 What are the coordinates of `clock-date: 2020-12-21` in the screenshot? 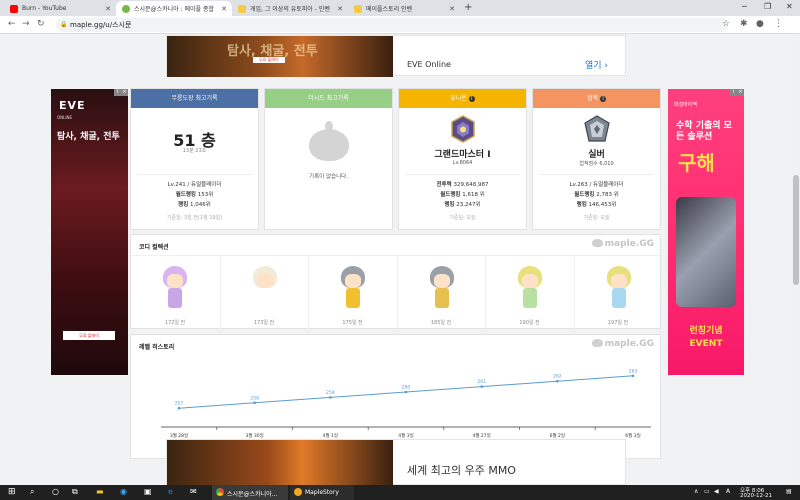 It's located at (756, 496).